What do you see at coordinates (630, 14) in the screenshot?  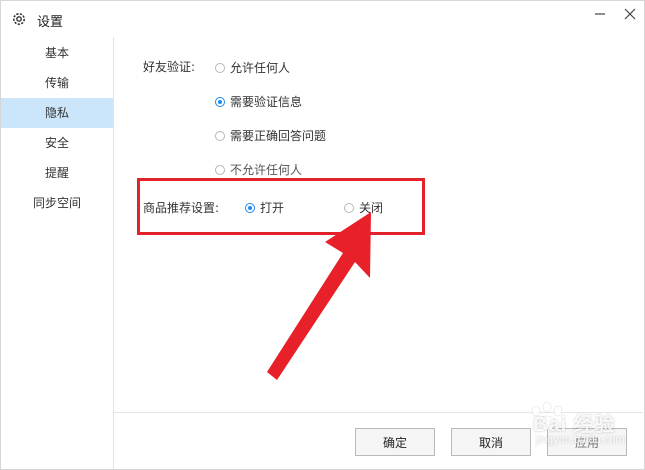 I see `close-icon` at bounding box center [630, 14].